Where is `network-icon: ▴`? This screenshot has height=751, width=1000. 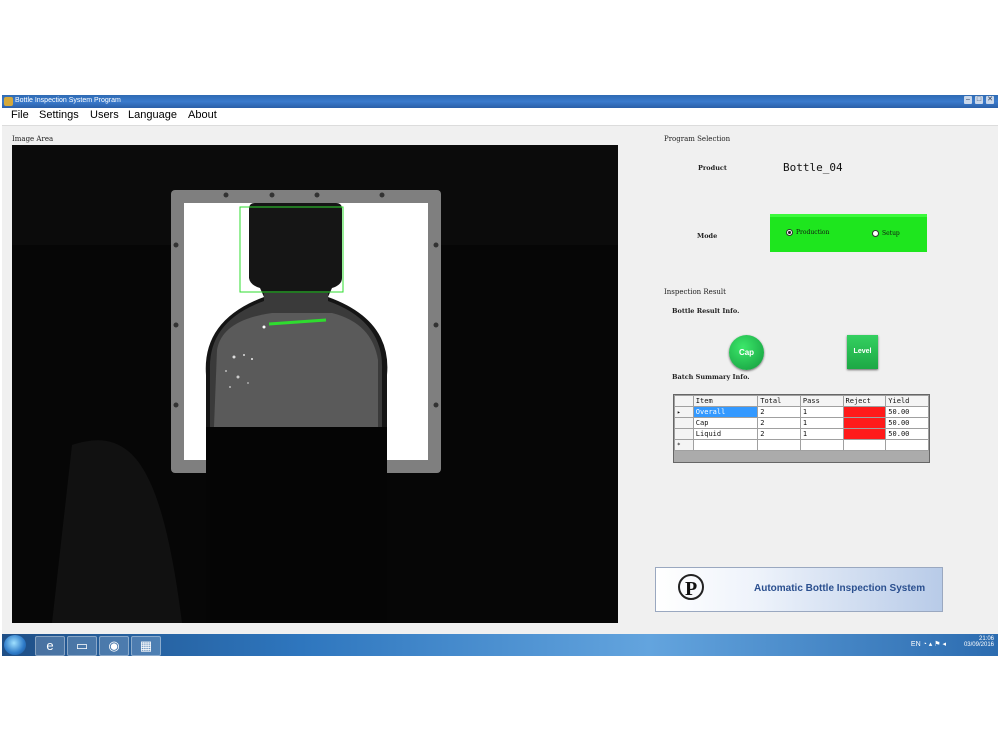
network-icon: ▴ is located at coordinates (931, 644).